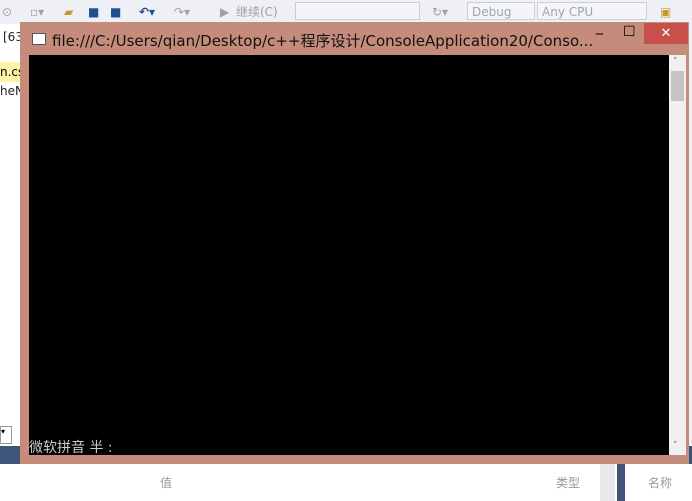 The height and width of the screenshot is (501, 692). What do you see at coordinates (666, 33) in the screenshot?
I see `close-button: ✕` at bounding box center [666, 33].